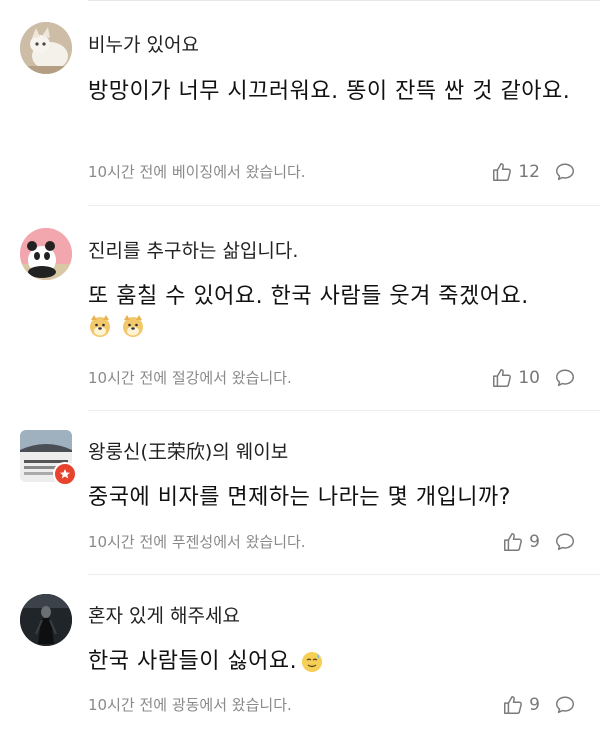  What do you see at coordinates (197, 172) in the screenshot?
I see `comment-meta: 10시간 전에 베이징에서 왔습니다.` at bounding box center [197, 172].